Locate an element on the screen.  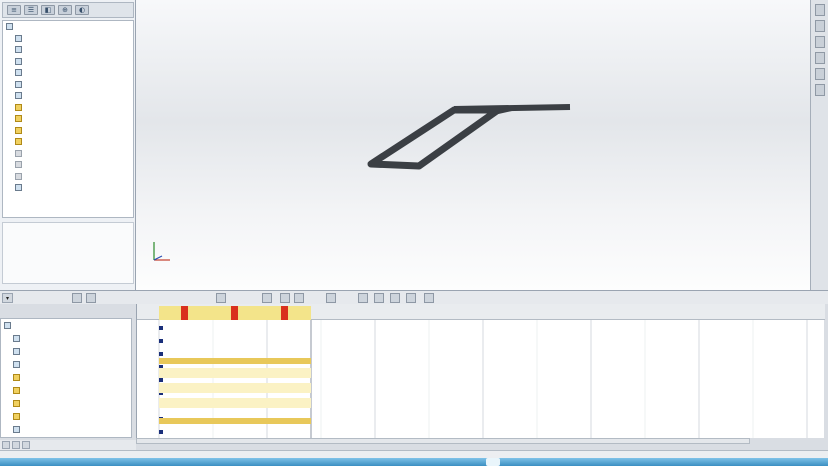
property-manager-tab: ☰ is located at coordinates (31, 10).